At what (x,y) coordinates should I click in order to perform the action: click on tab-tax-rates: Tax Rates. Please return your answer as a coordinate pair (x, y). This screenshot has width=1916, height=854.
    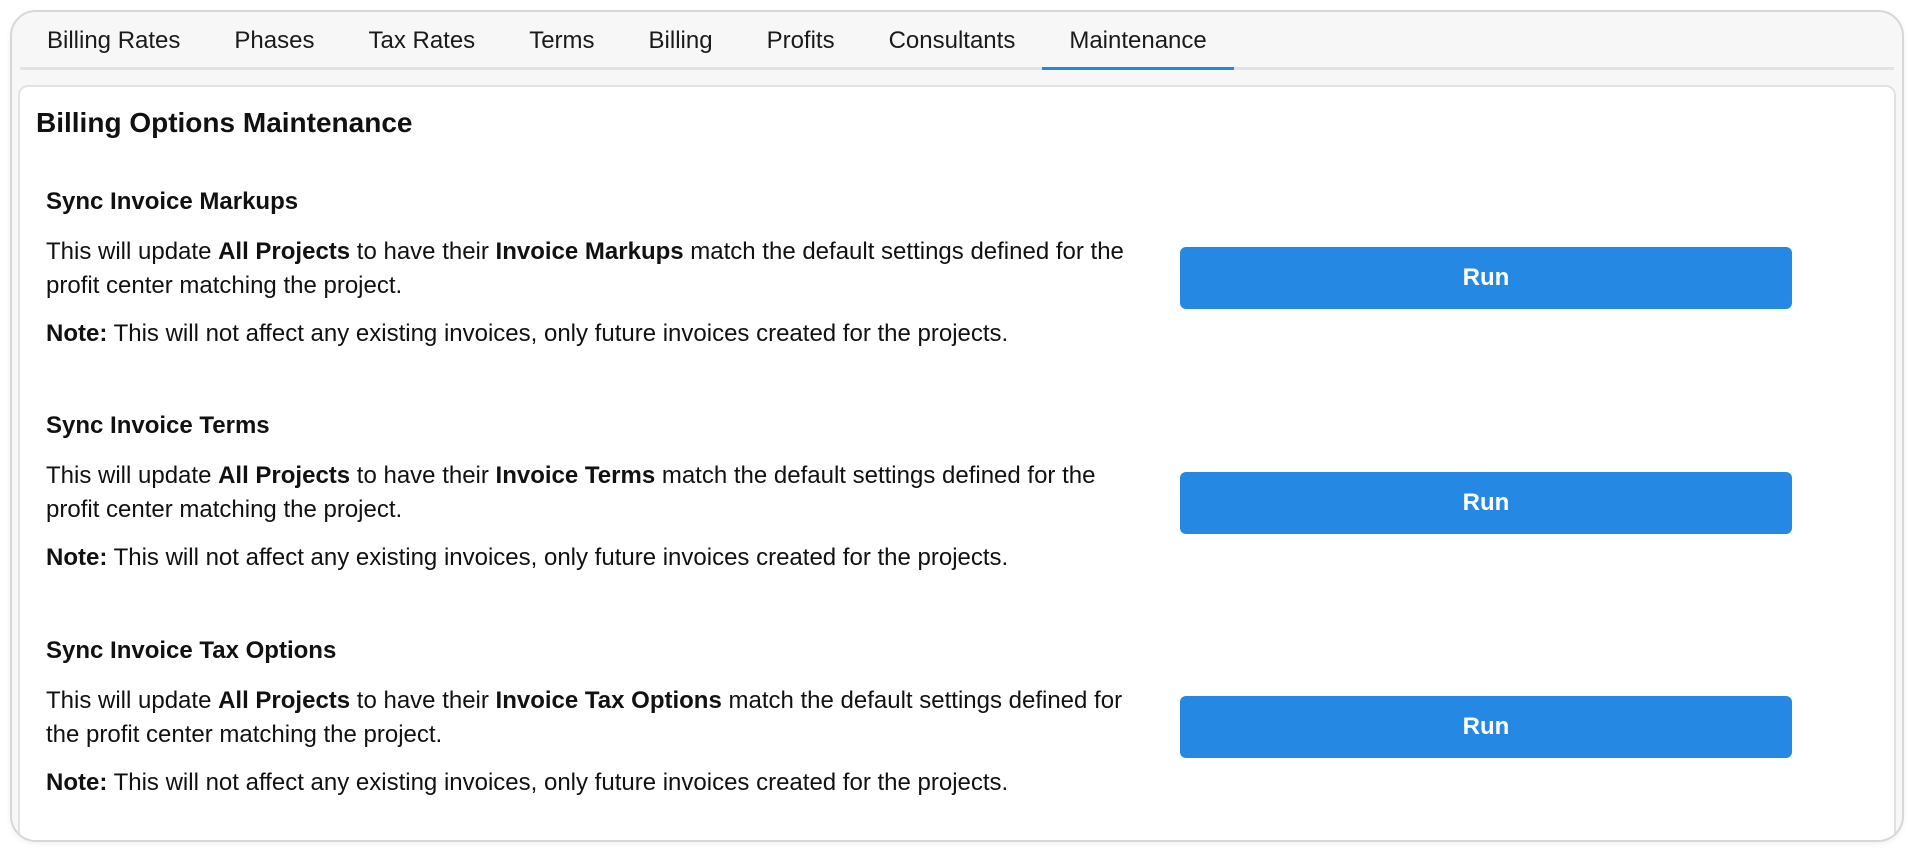
    Looking at the image, I should click on (421, 39).